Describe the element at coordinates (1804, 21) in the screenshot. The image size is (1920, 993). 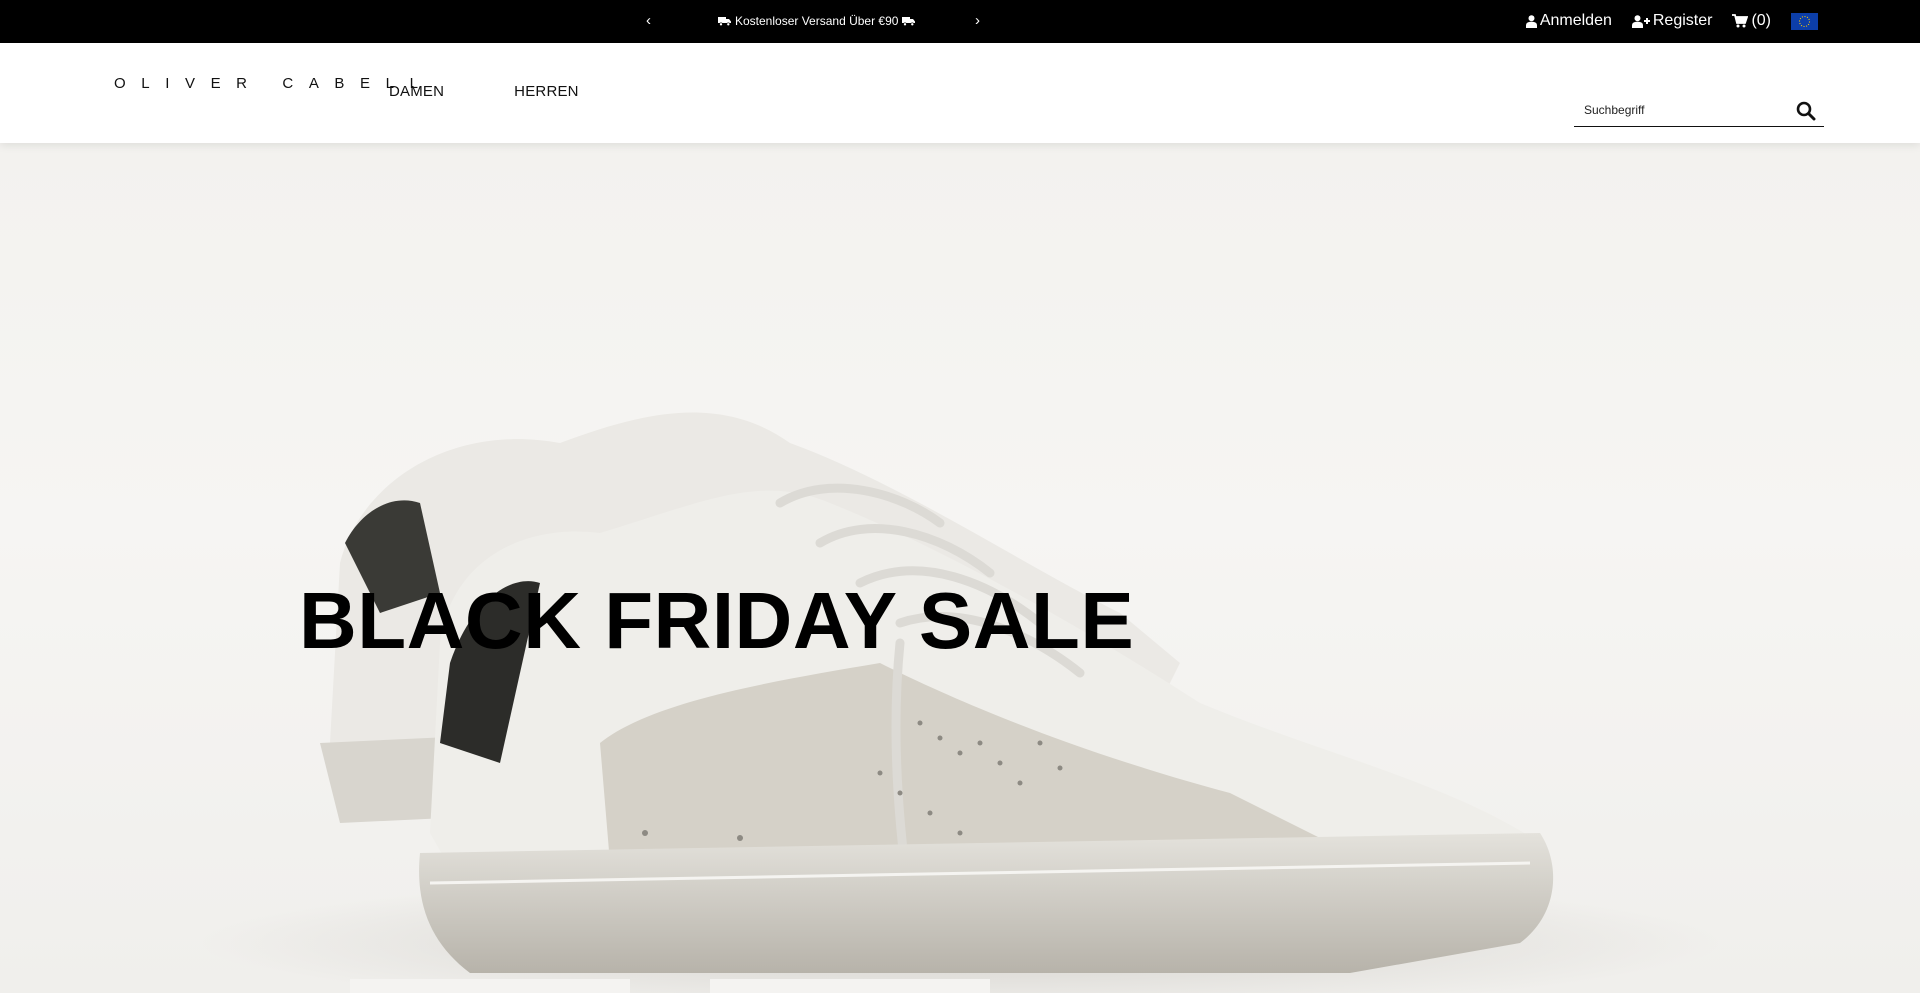
I see `eu-flag-icon` at that location.